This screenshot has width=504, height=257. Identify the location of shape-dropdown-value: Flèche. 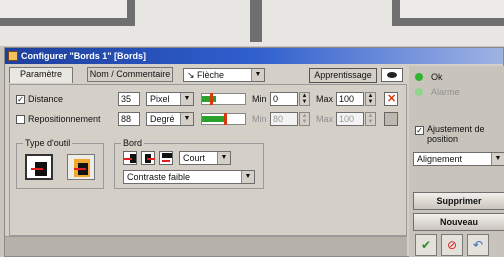
(211, 75).